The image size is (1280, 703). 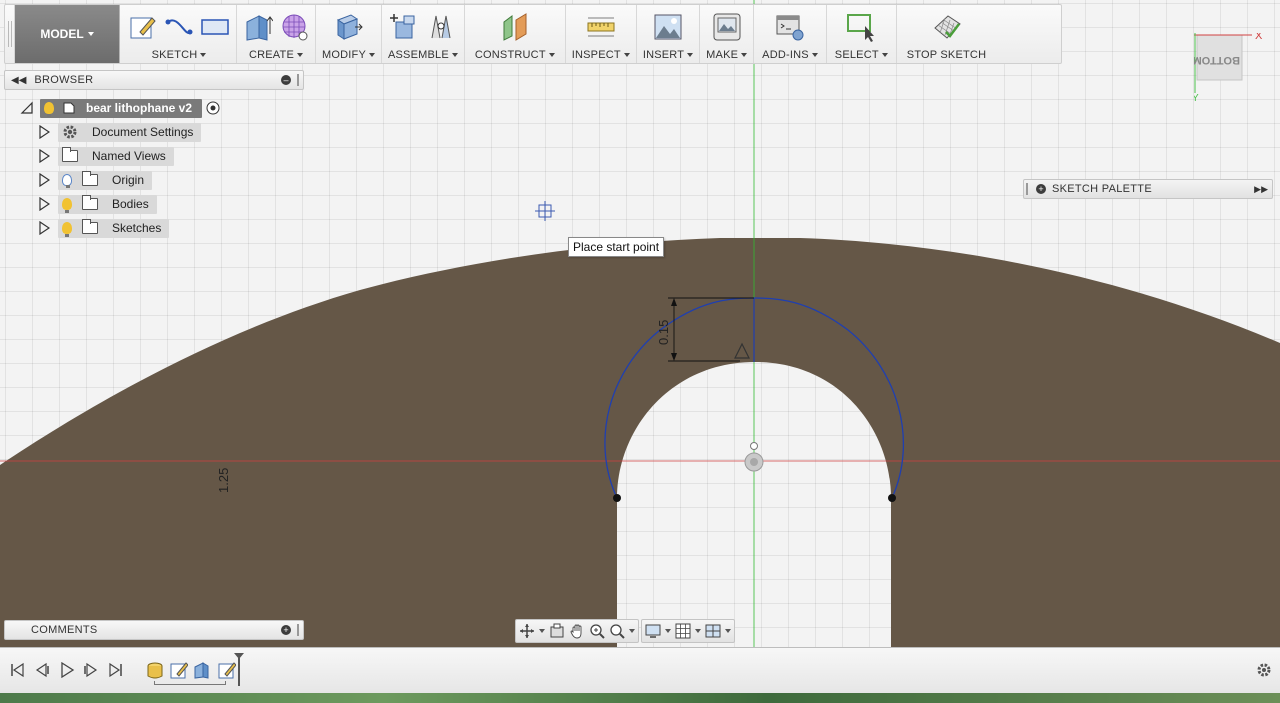 What do you see at coordinates (668, 27) in the screenshot?
I see `insert-image-icon` at bounding box center [668, 27].